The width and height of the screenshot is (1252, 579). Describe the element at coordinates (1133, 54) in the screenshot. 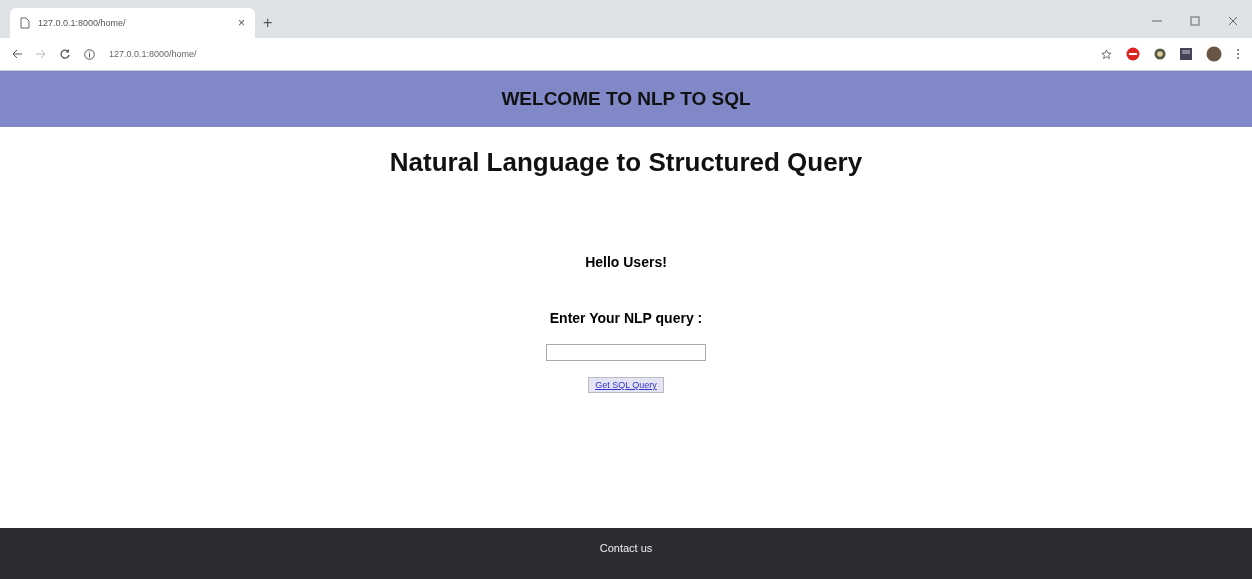

I see `stop-sign-icon` at that location.